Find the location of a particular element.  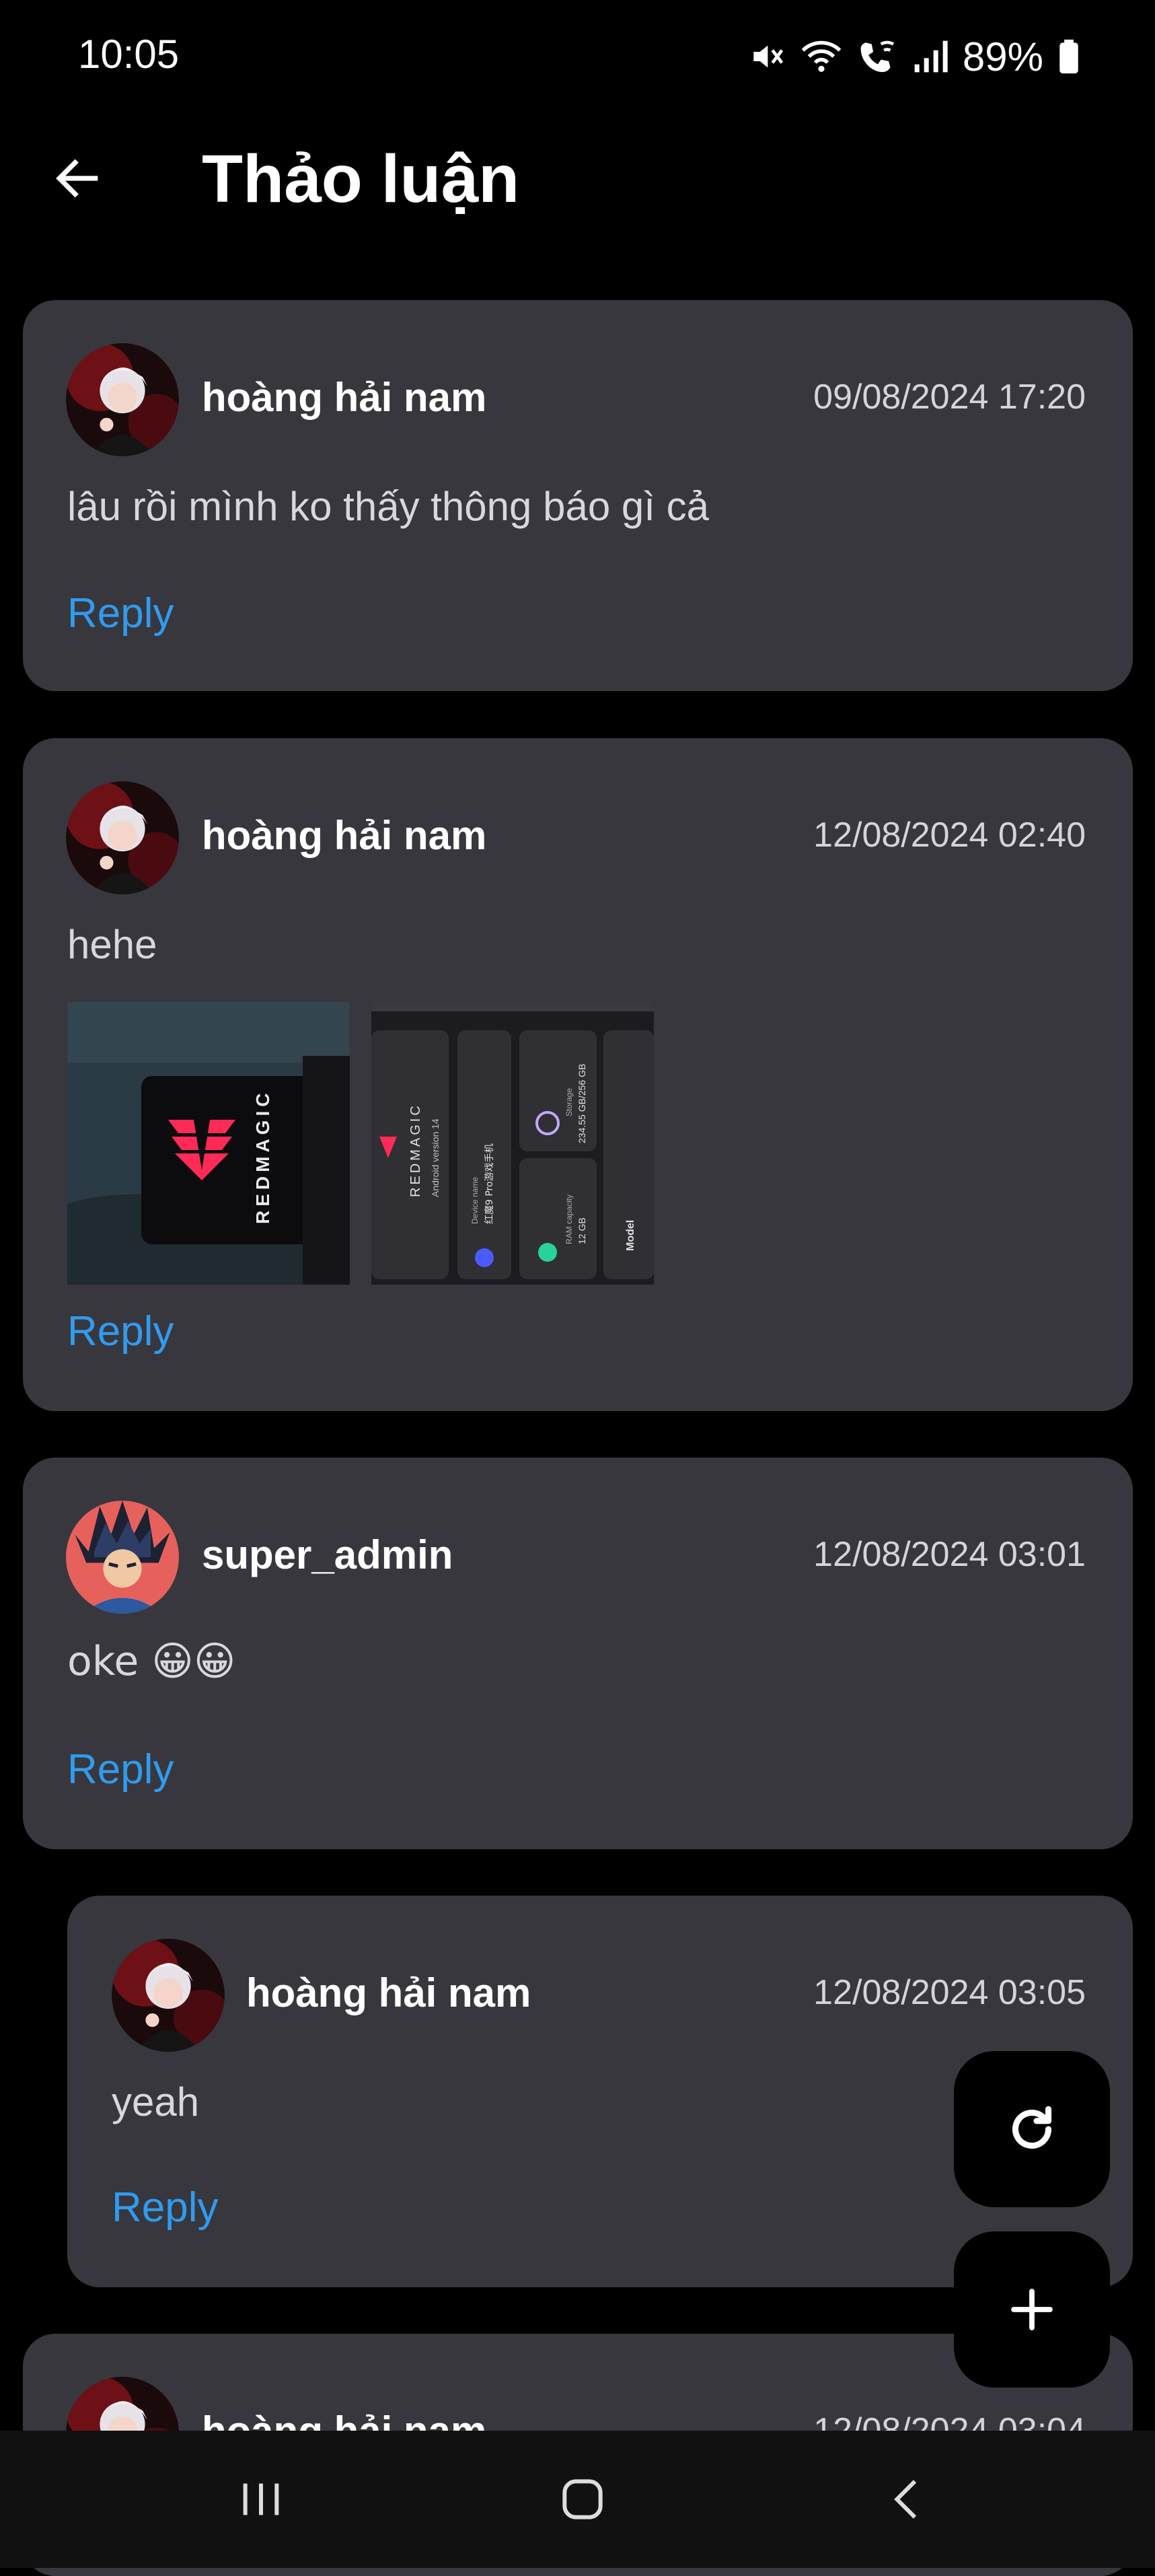

comment-text: yeah is located at coordinates (156, 2101).